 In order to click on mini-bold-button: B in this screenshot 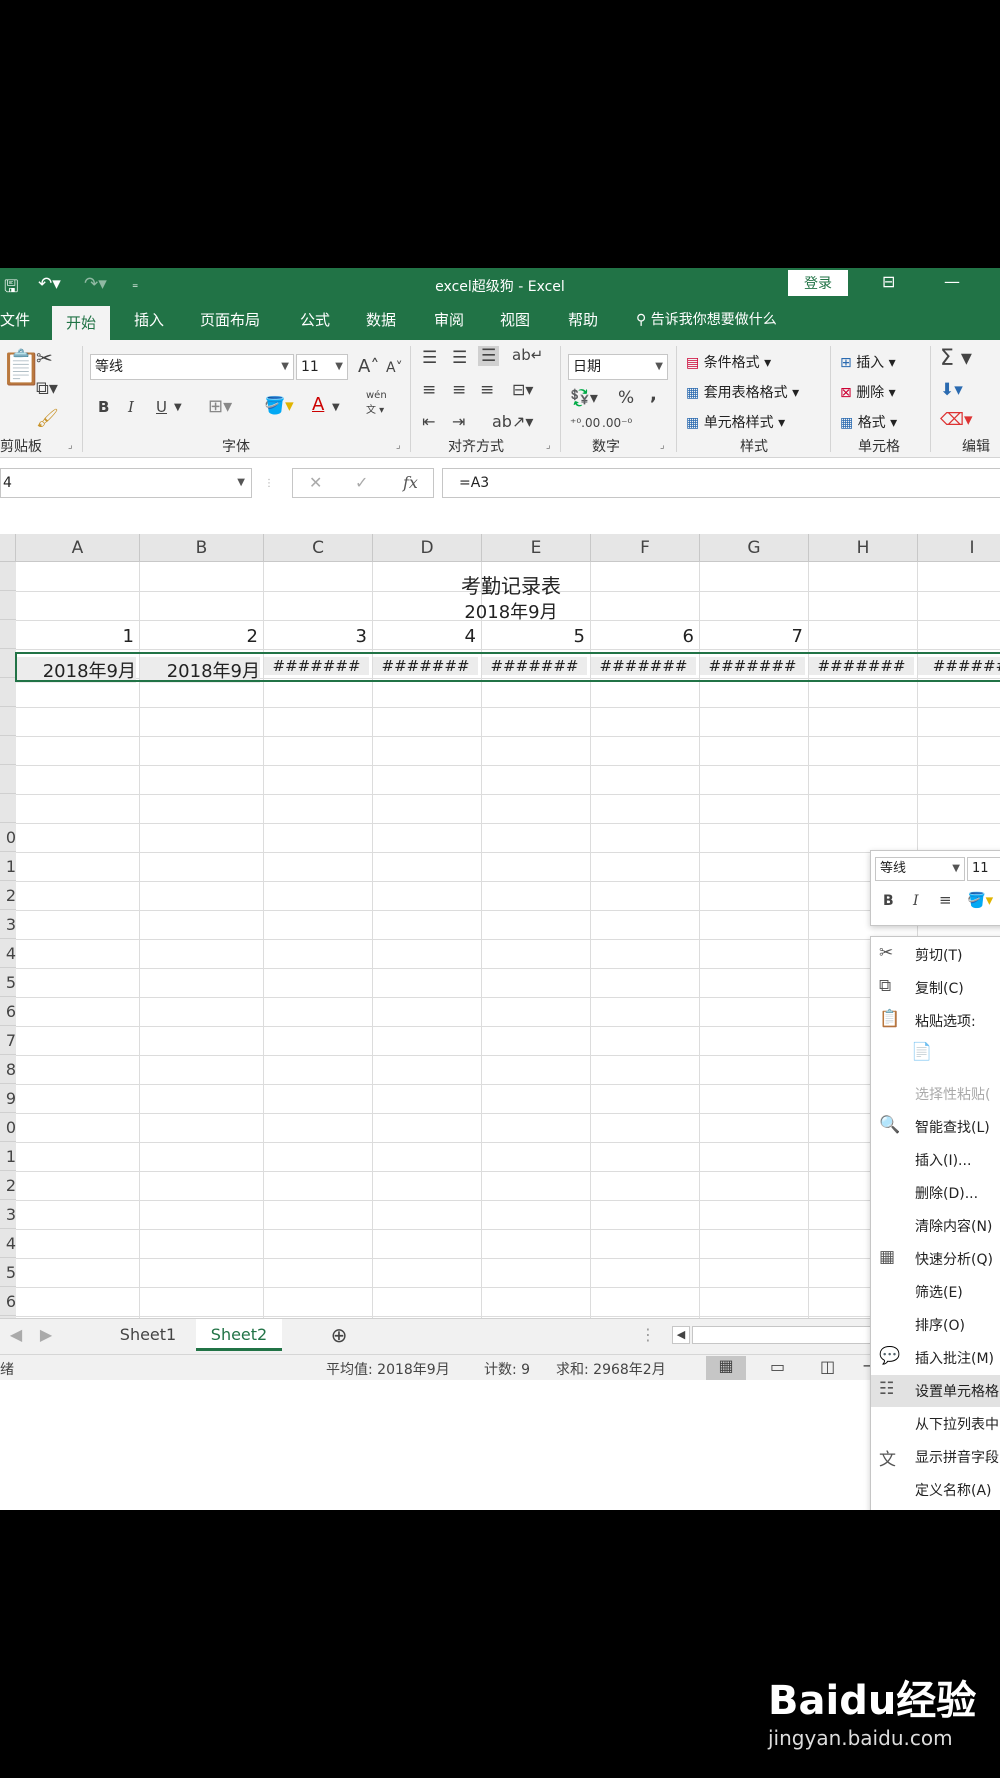, I will do `click(888, 901)`.